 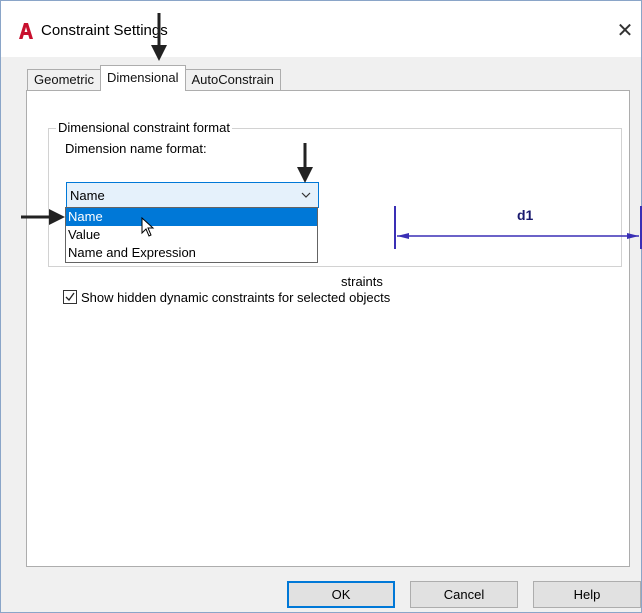 I want to click on ok-button: OK, so click(x=341, y=594).